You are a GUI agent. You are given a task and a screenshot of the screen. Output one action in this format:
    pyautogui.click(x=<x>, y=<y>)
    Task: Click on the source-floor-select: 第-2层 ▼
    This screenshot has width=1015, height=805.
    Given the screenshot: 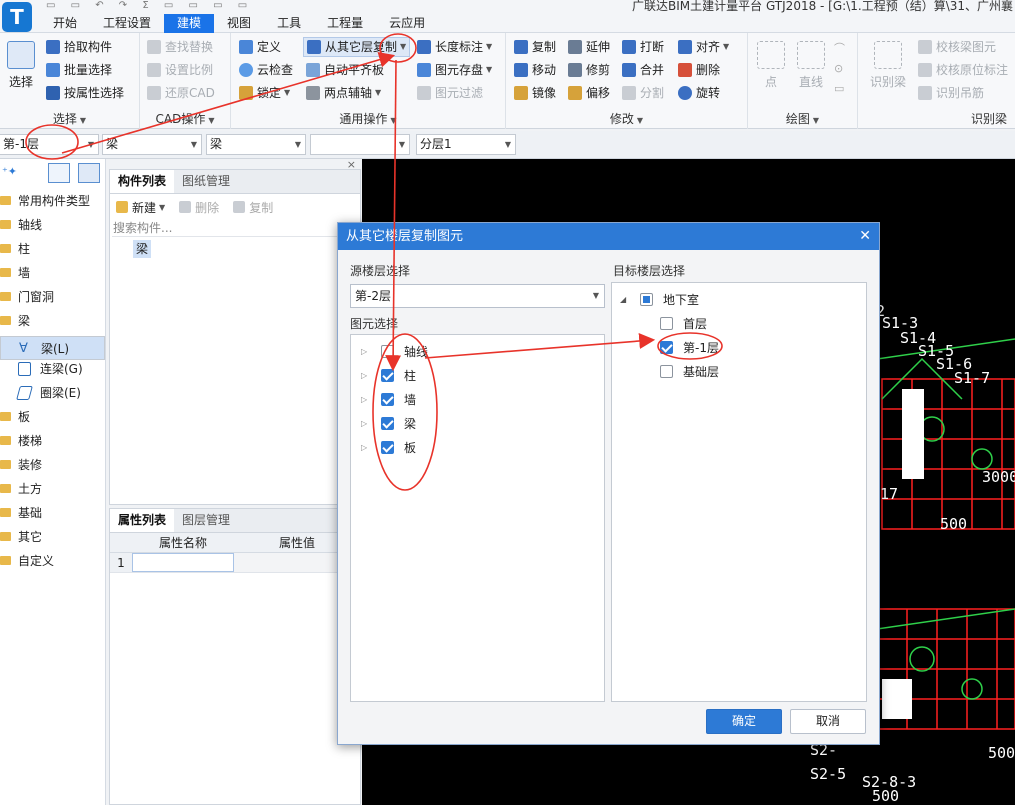 What is the action you would take?
    pyautogui.click(x=477, y=296)
    